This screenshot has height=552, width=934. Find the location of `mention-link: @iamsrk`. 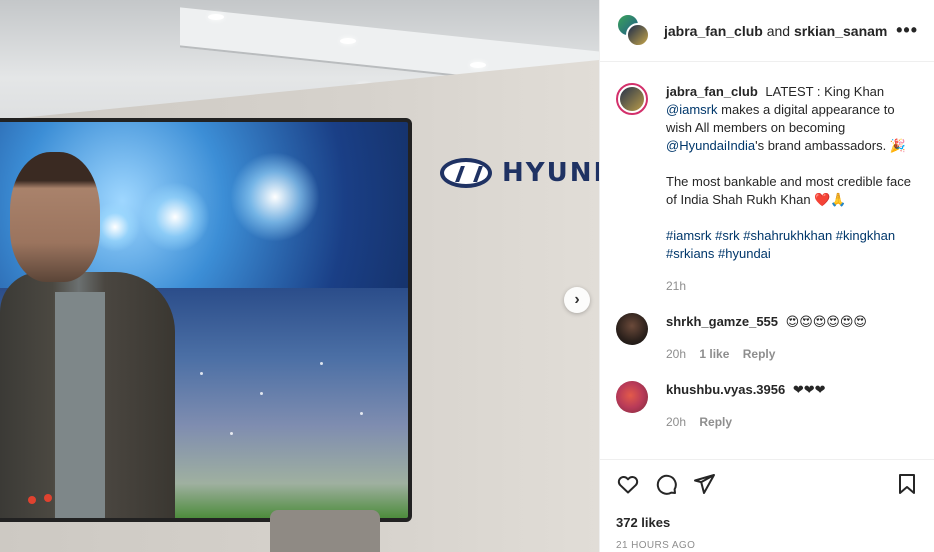

mention-link: @iamsrk is located at coordinates (691, 109).